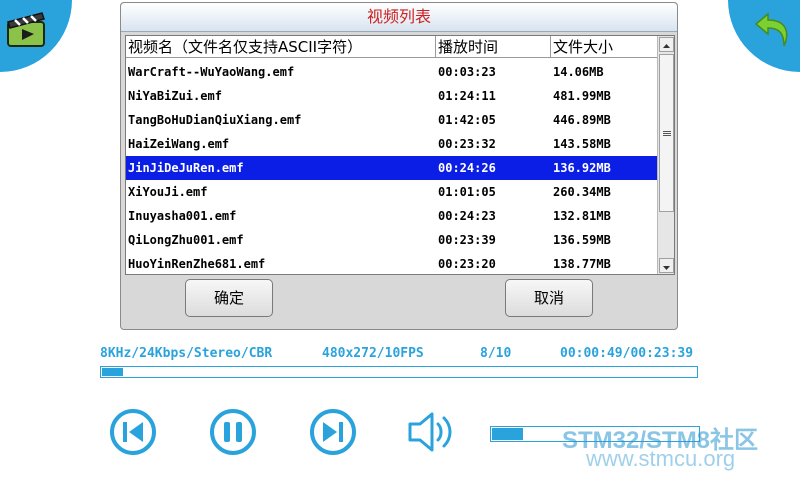 The image size is (800, 480). Describe the element at coordinates (661, 458) in the screenshot. I see `watermark-url: www.stmcu.org` at that location.